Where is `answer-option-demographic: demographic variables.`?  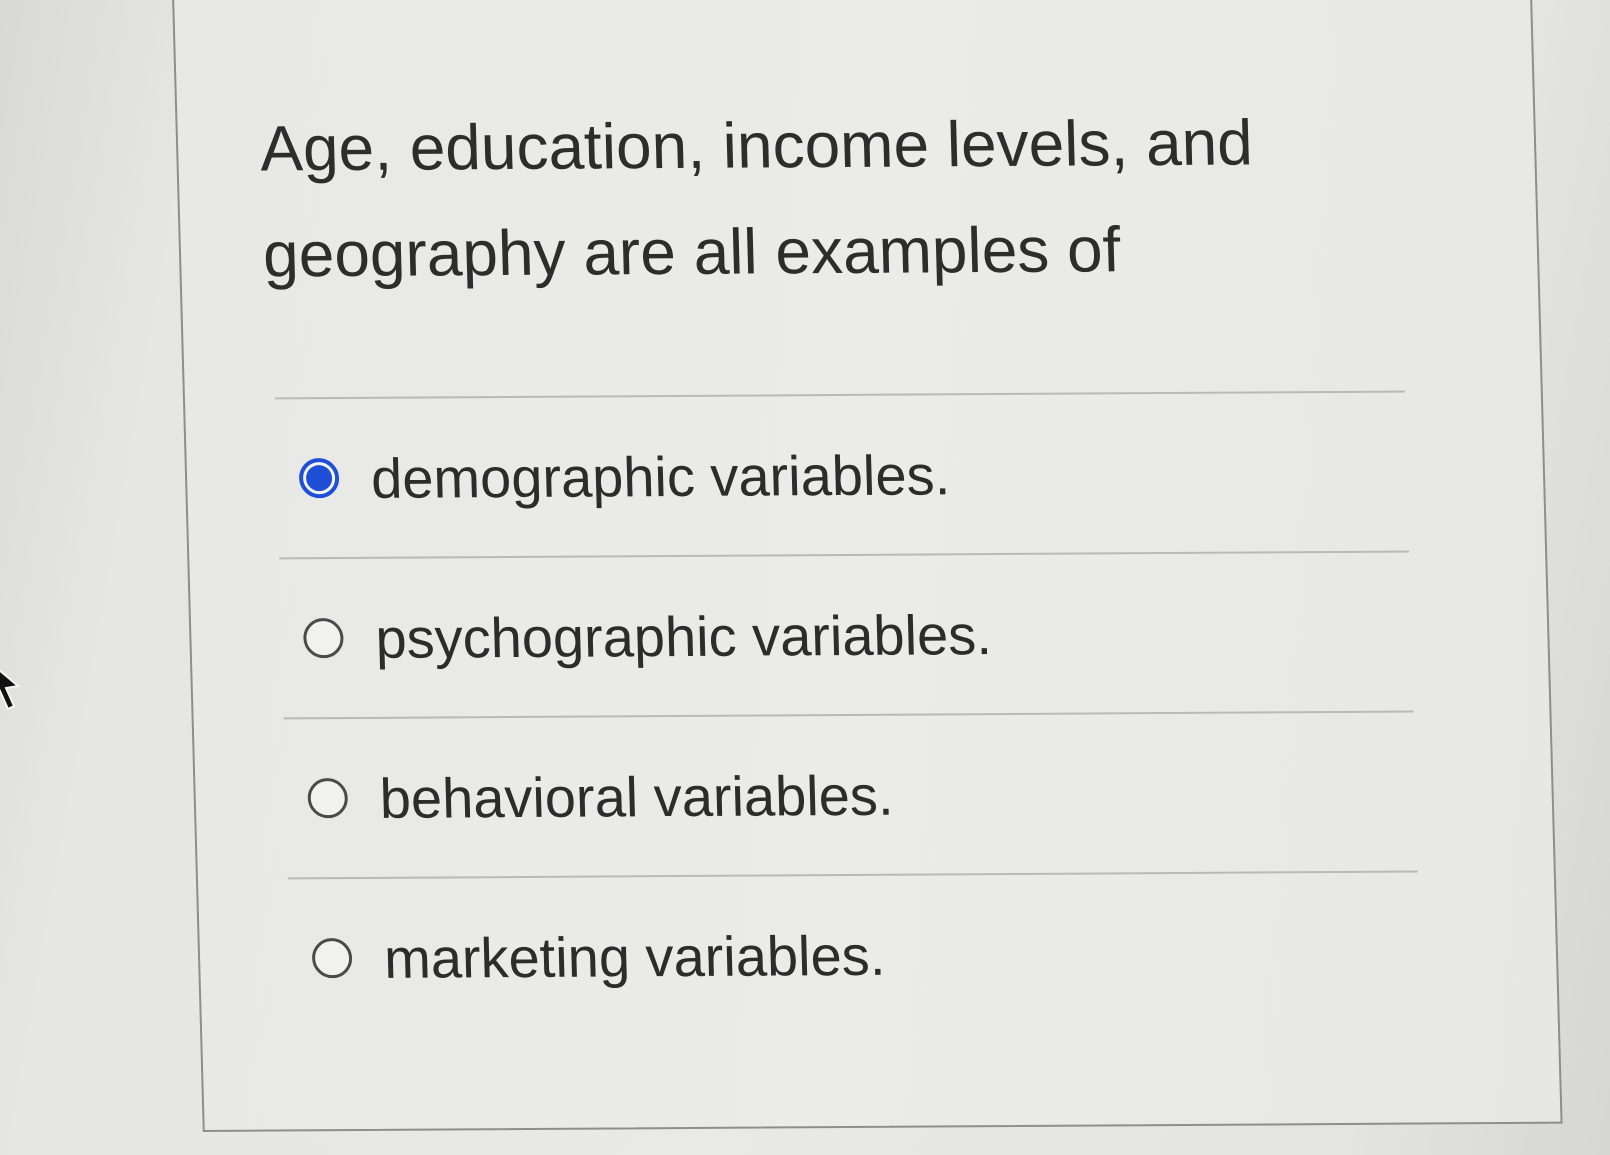
answer-option-demographic: demographic variables. is located at coordinates (842, 475).